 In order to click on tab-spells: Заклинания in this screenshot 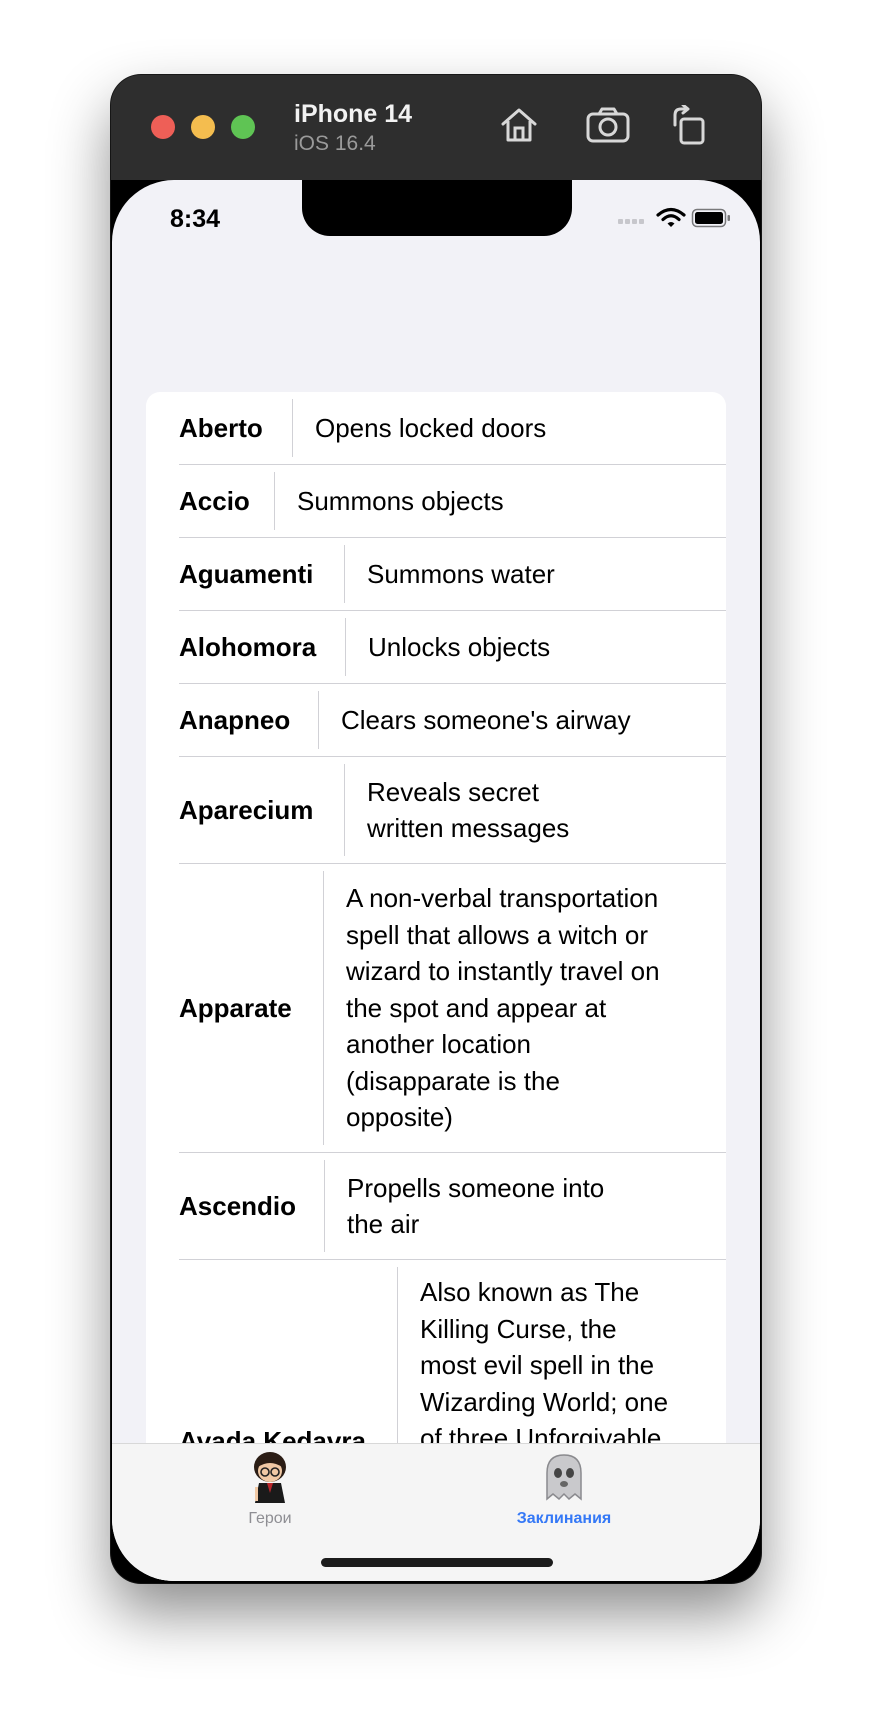, I will do `click(564, 1488)`.